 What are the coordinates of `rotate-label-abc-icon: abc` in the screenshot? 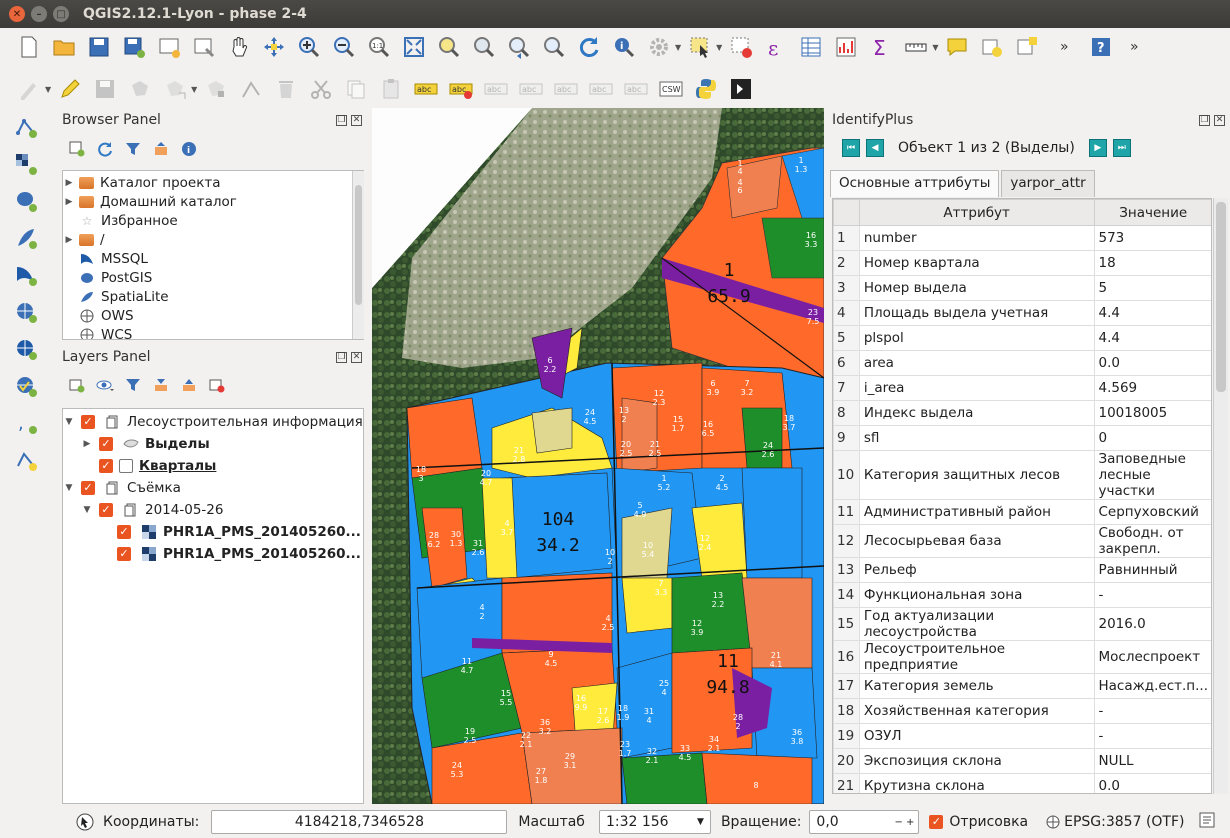 It's located at (601, 89).